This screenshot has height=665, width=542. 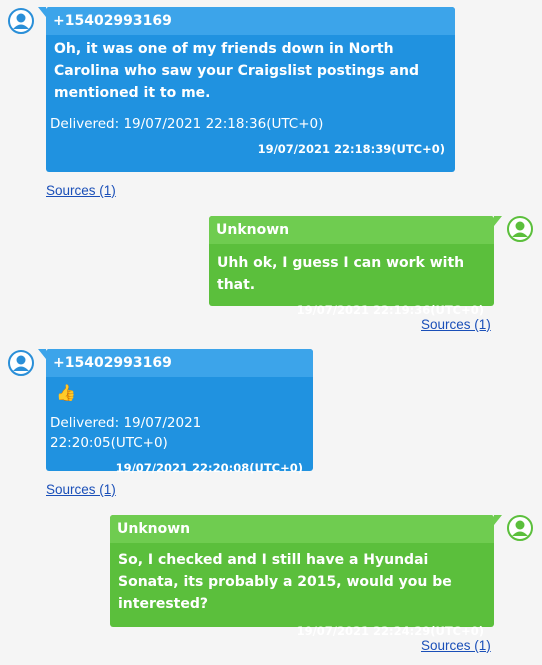 What do you see at coordinates (351, 149) in the screenshot?
I see `message-timestamp: 19/07/2021 22:18:39(UTC+0)` at bounding box center [351, 149].